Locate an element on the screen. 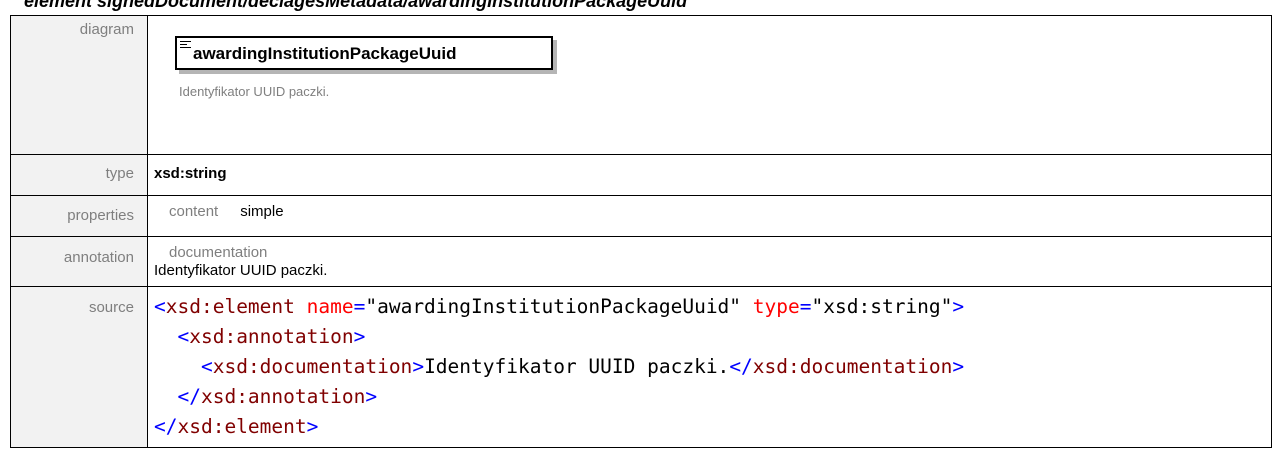  annotation-cell: documentation Identyfikator UUID paczki. is located at coordinates (709, 261).